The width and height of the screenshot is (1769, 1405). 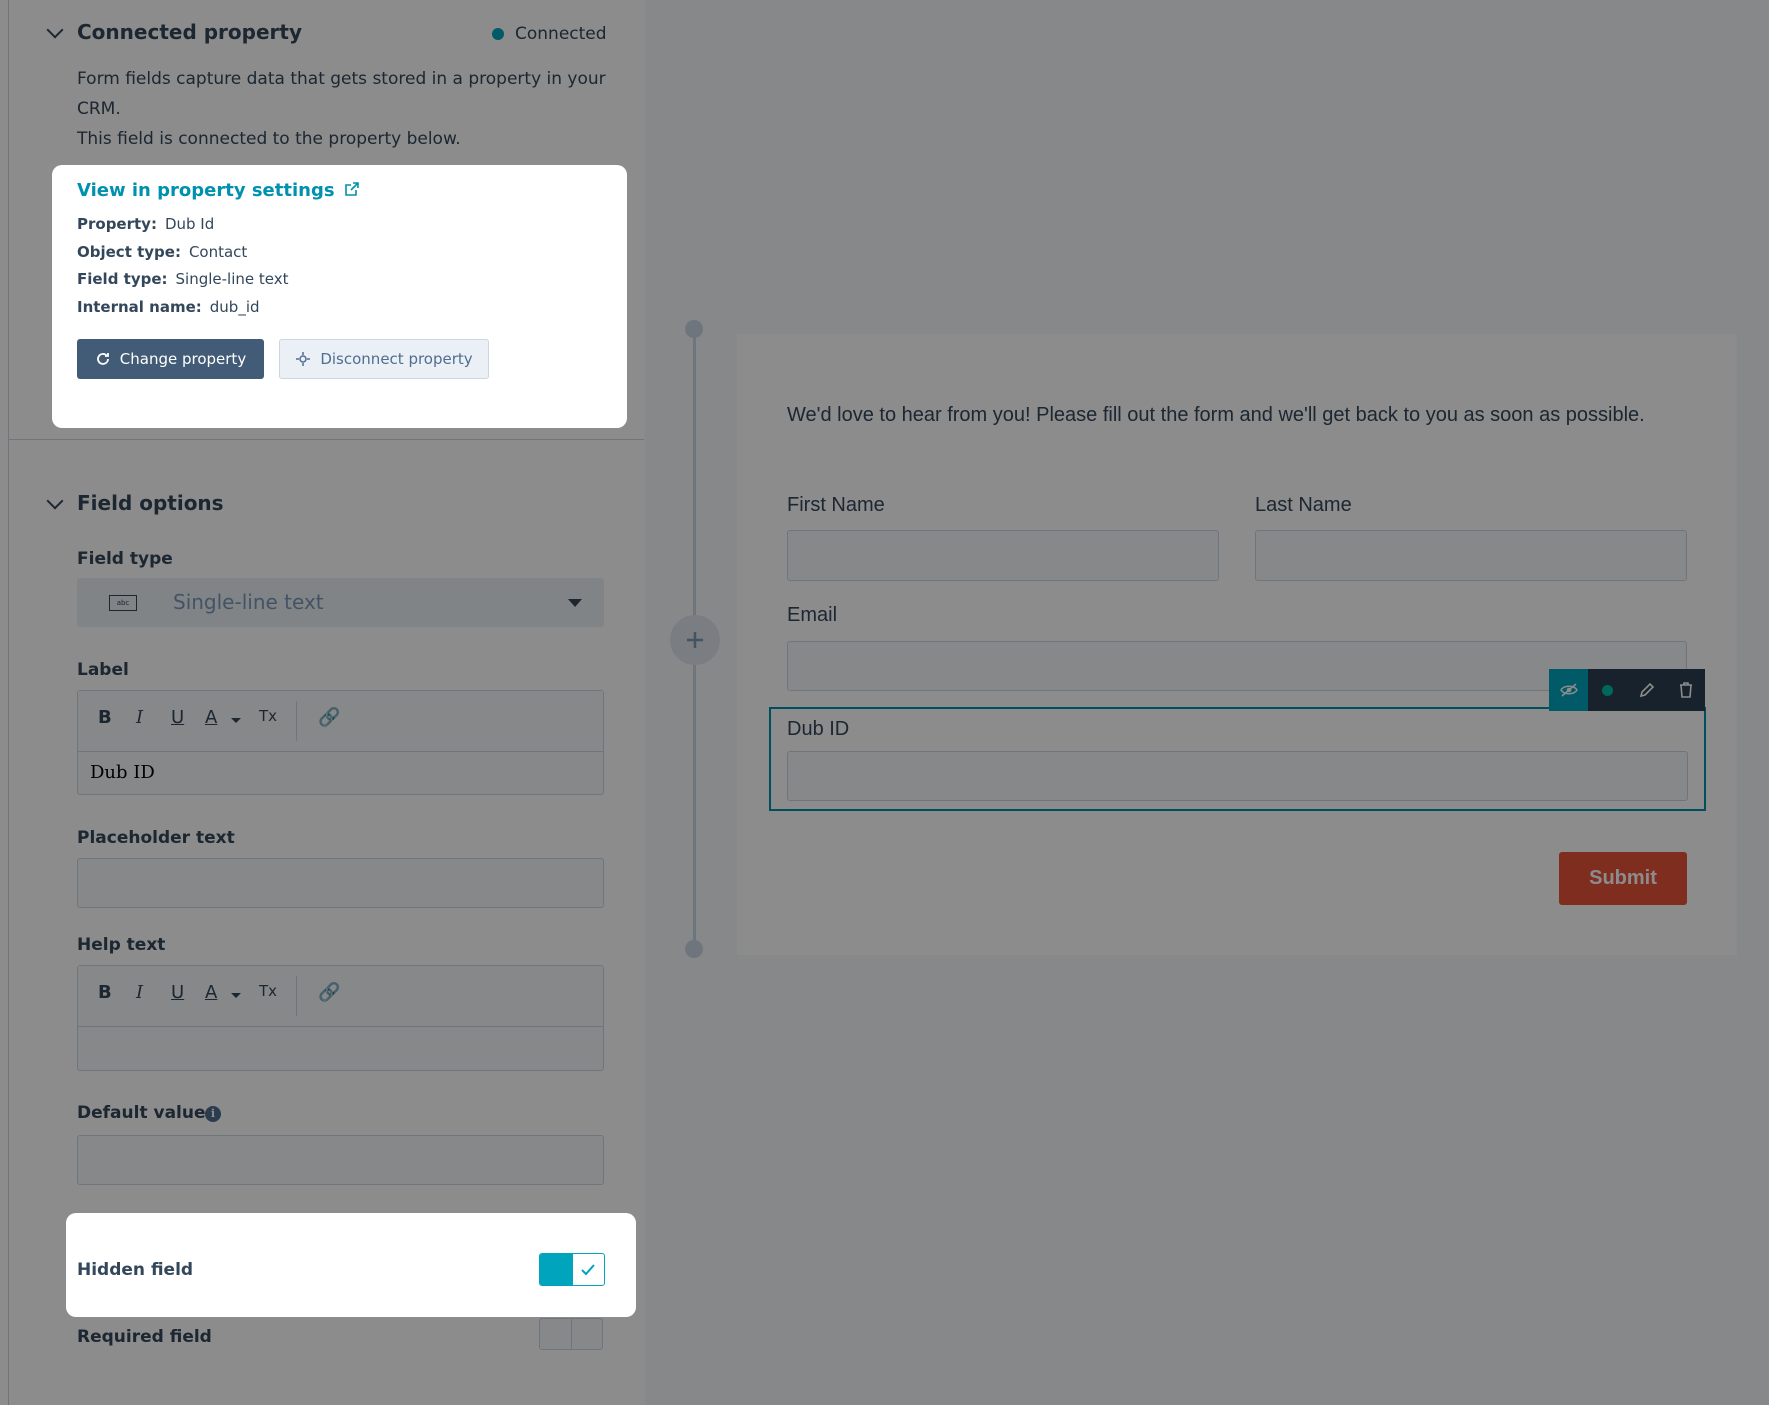 What do you see at coordinates (303, 359) in the screenshot?
I see `unlink-icon` at bounding box center [303, 359].